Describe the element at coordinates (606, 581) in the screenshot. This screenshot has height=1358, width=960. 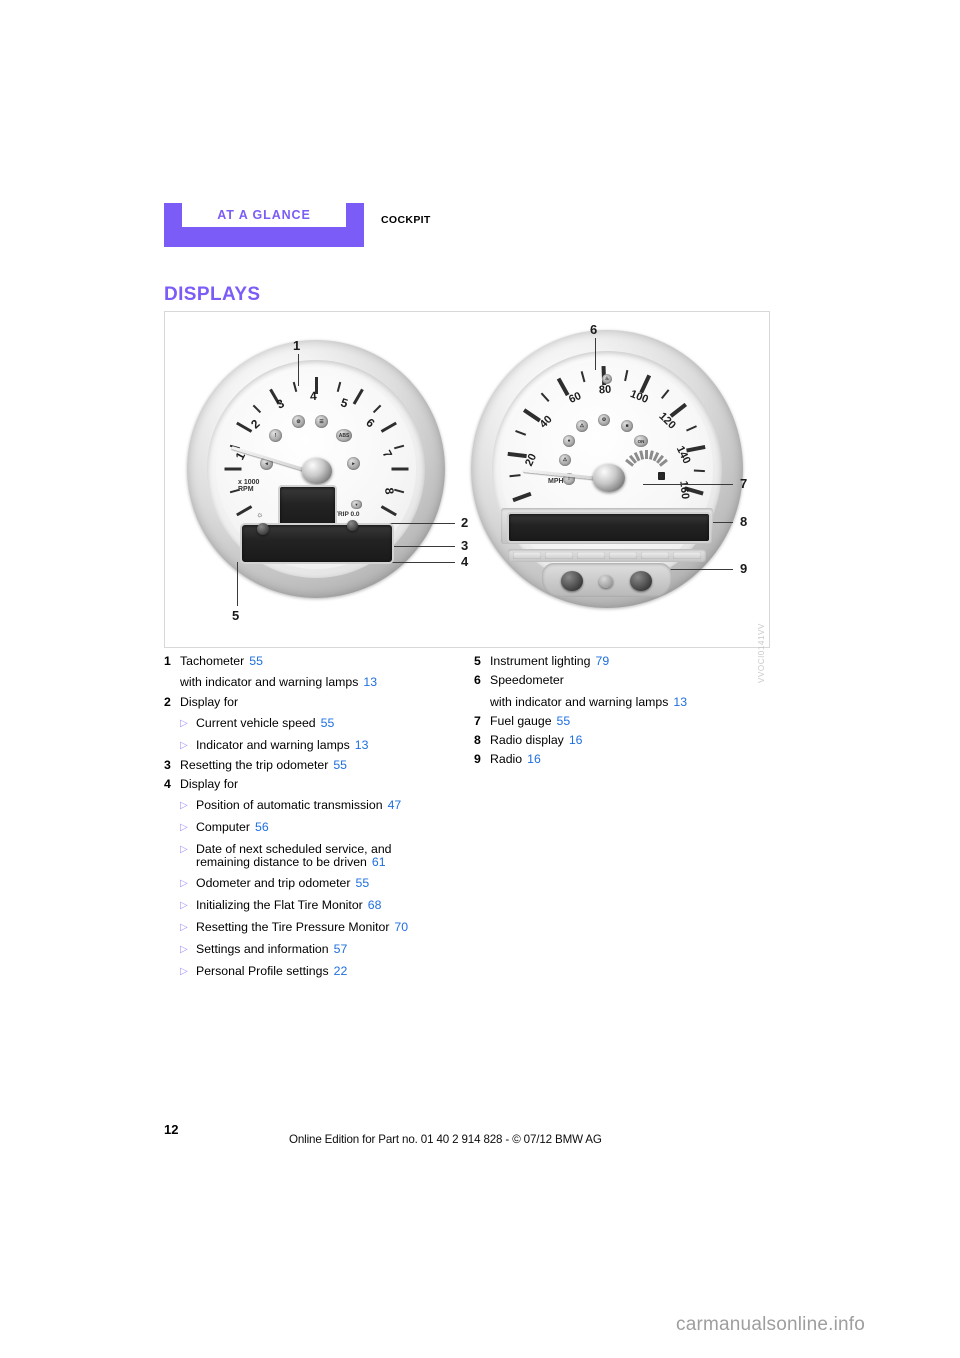
I see `radio-center-button` at that location.